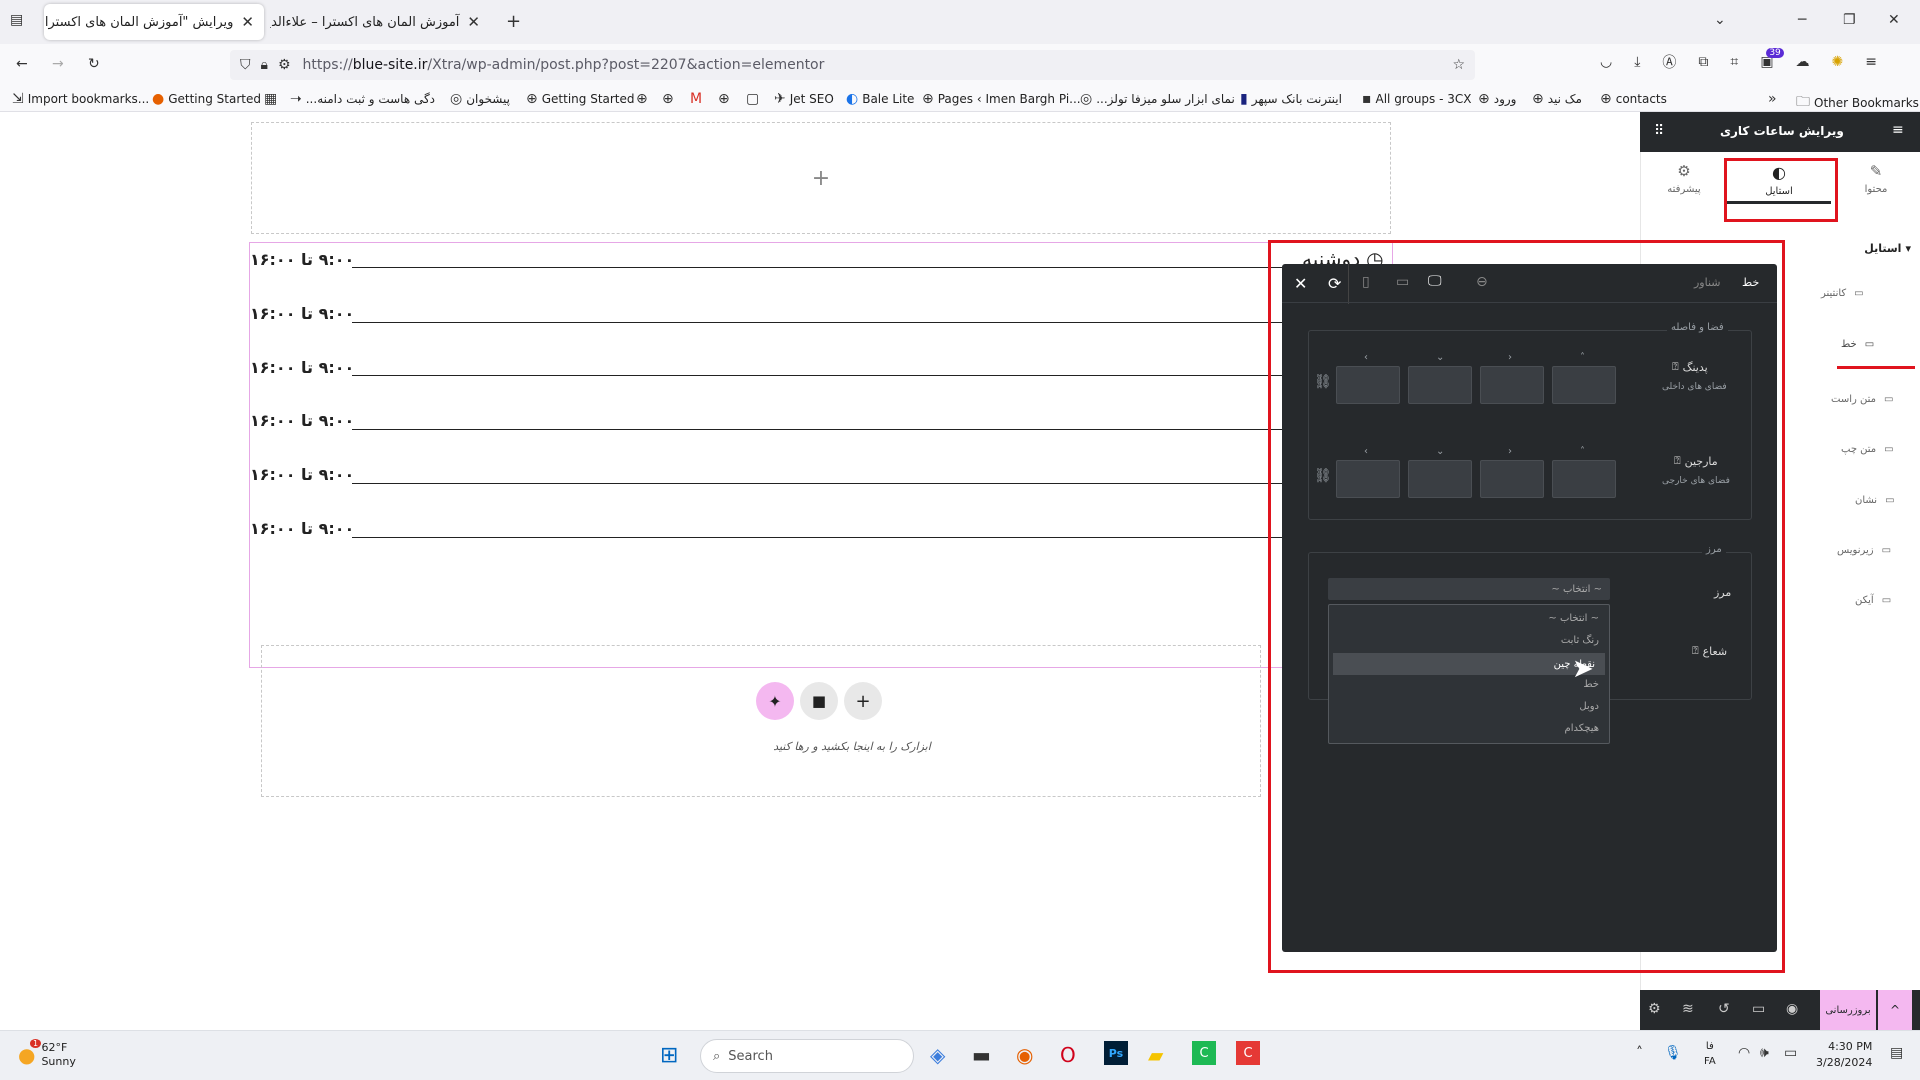 This screenshot has height=1080, width=1920. Describe the element at coordinates (1803, 62) in the screenshot. I see `cloud-icon: ☁` at that location.